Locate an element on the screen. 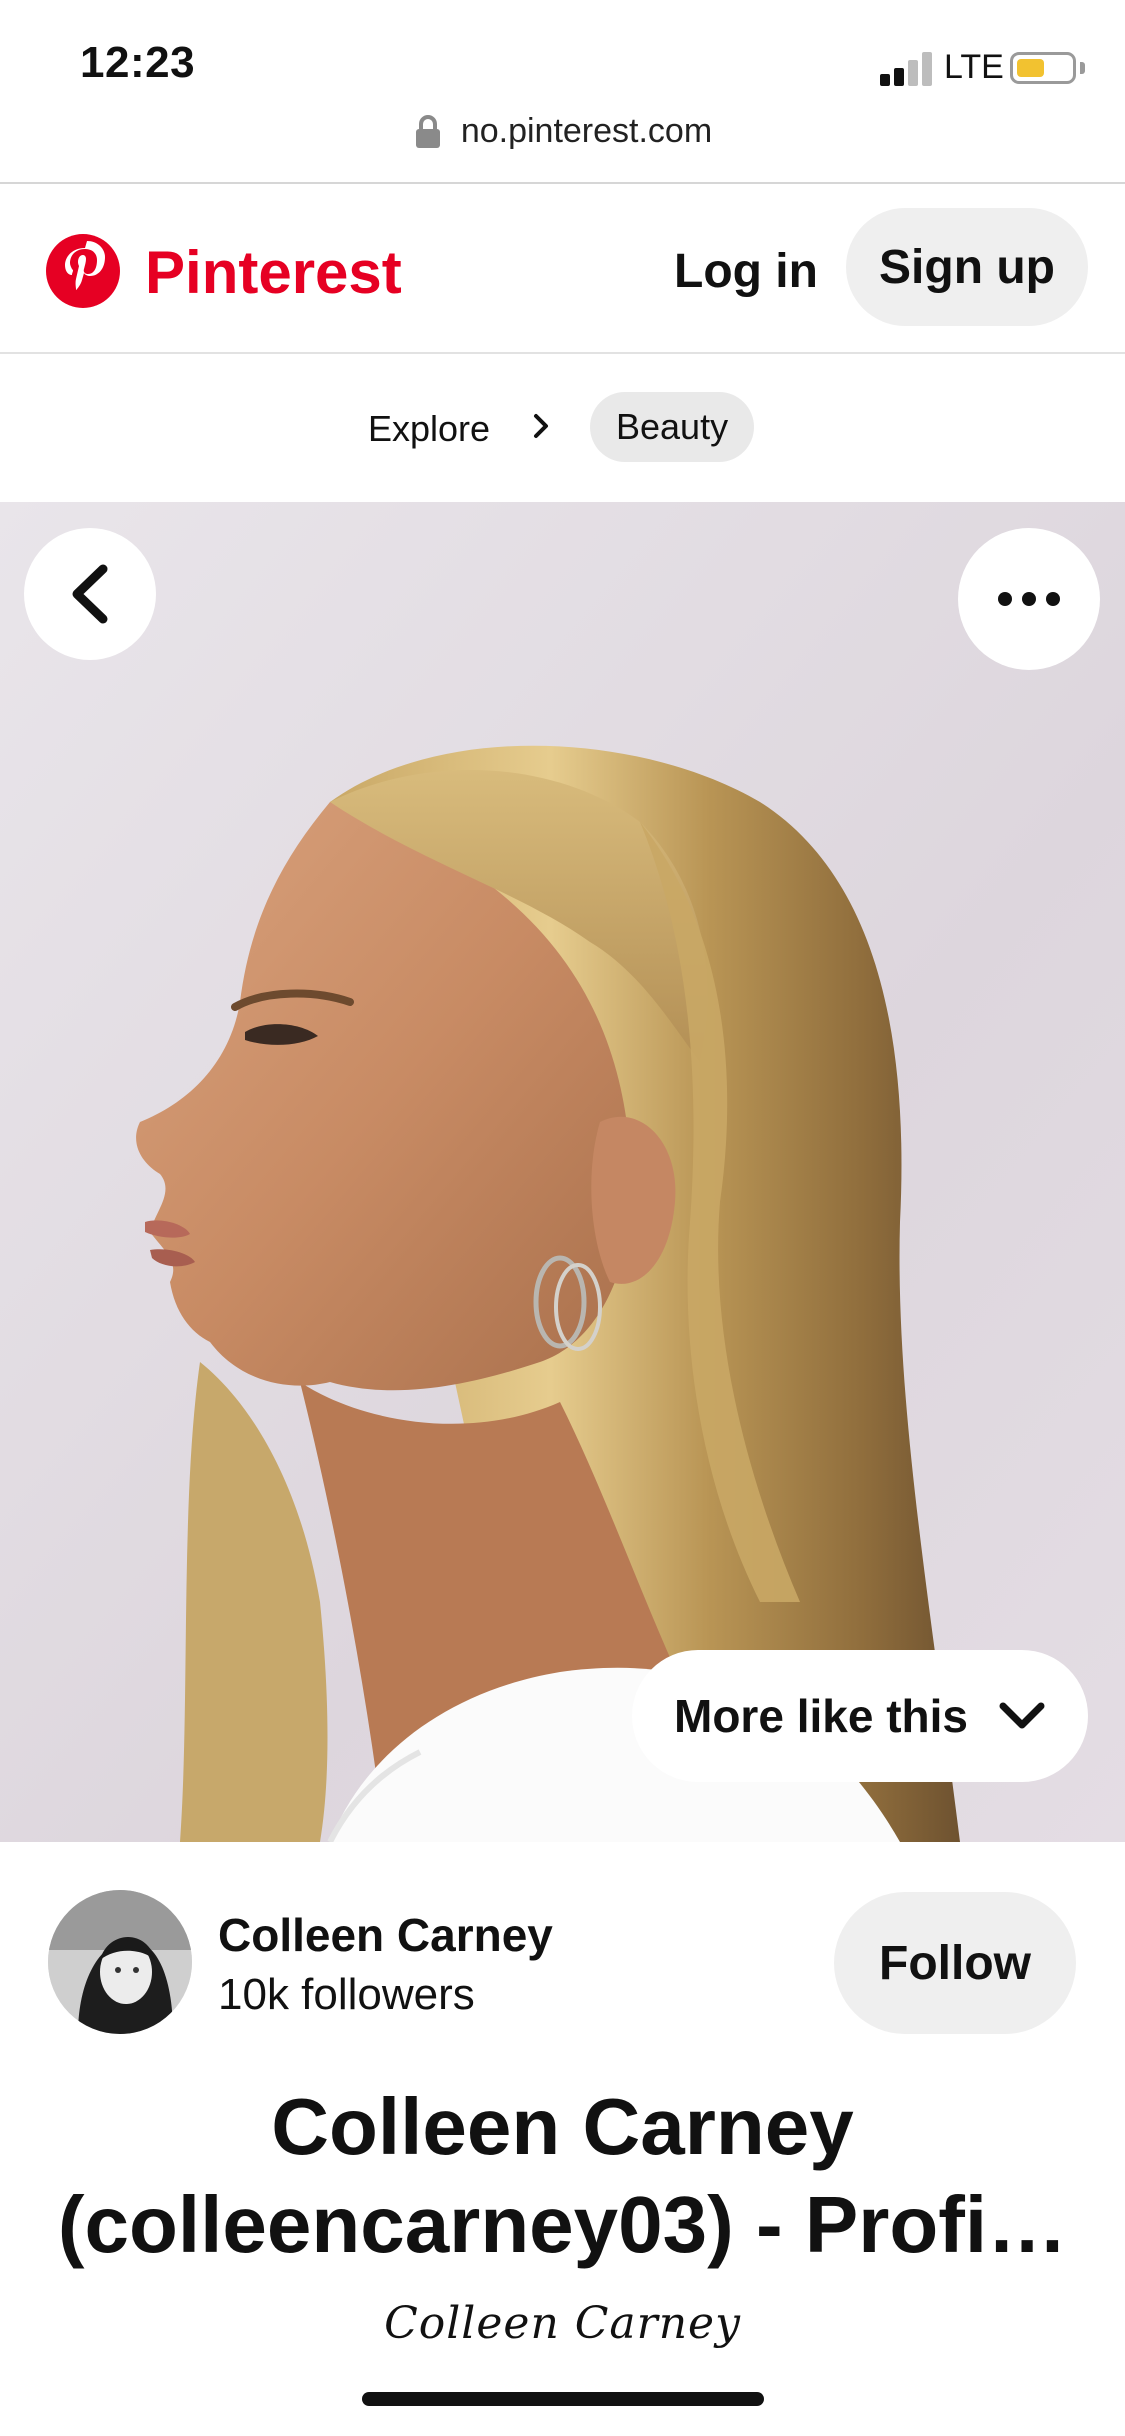  home-indicator is located at coordinates (563, 2399).